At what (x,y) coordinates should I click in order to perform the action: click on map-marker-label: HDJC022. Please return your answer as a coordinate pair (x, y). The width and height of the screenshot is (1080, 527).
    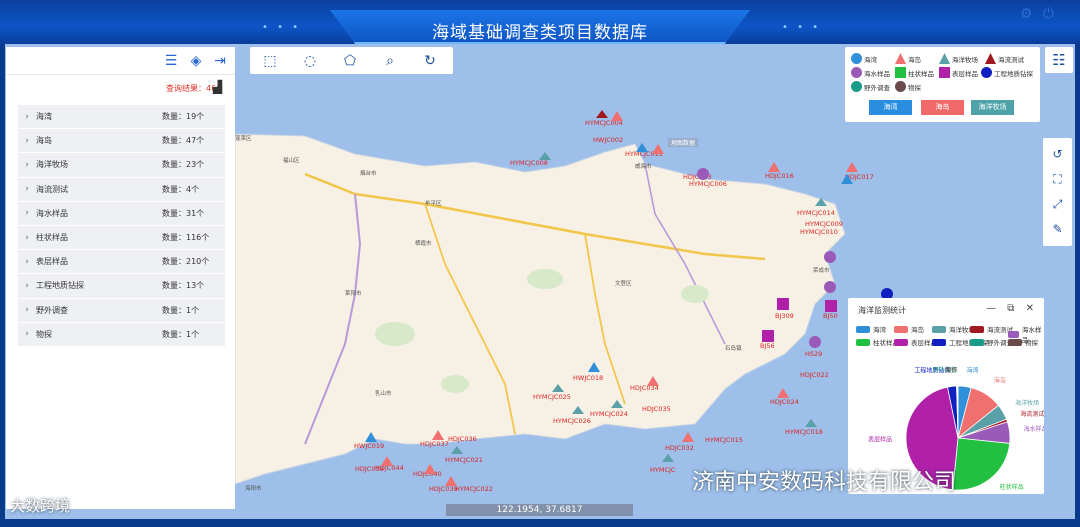
    Looking at the image, I should click on (814, 375).